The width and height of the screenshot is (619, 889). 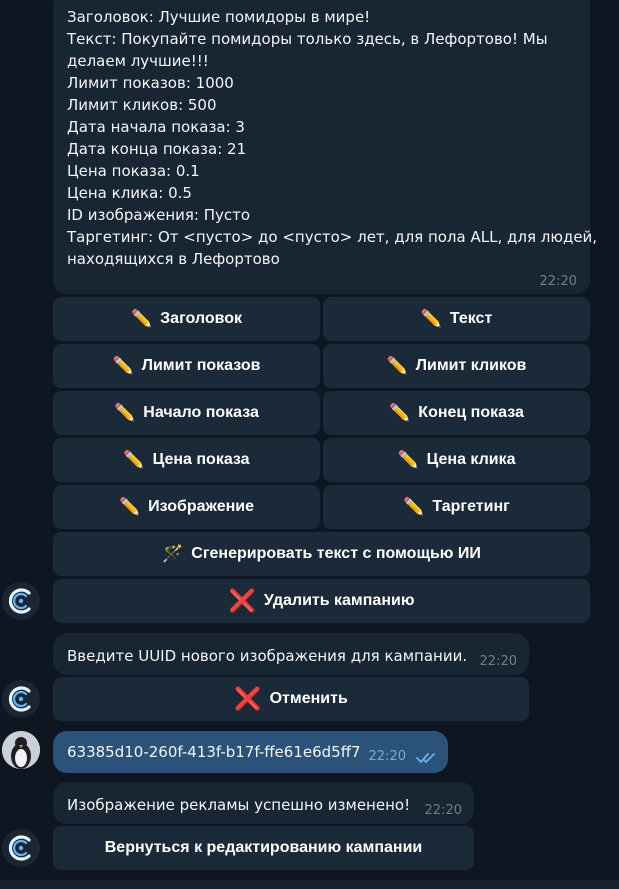 I want to click on edit-text-button: ✏️ Текст, so click(x=456, y=319).